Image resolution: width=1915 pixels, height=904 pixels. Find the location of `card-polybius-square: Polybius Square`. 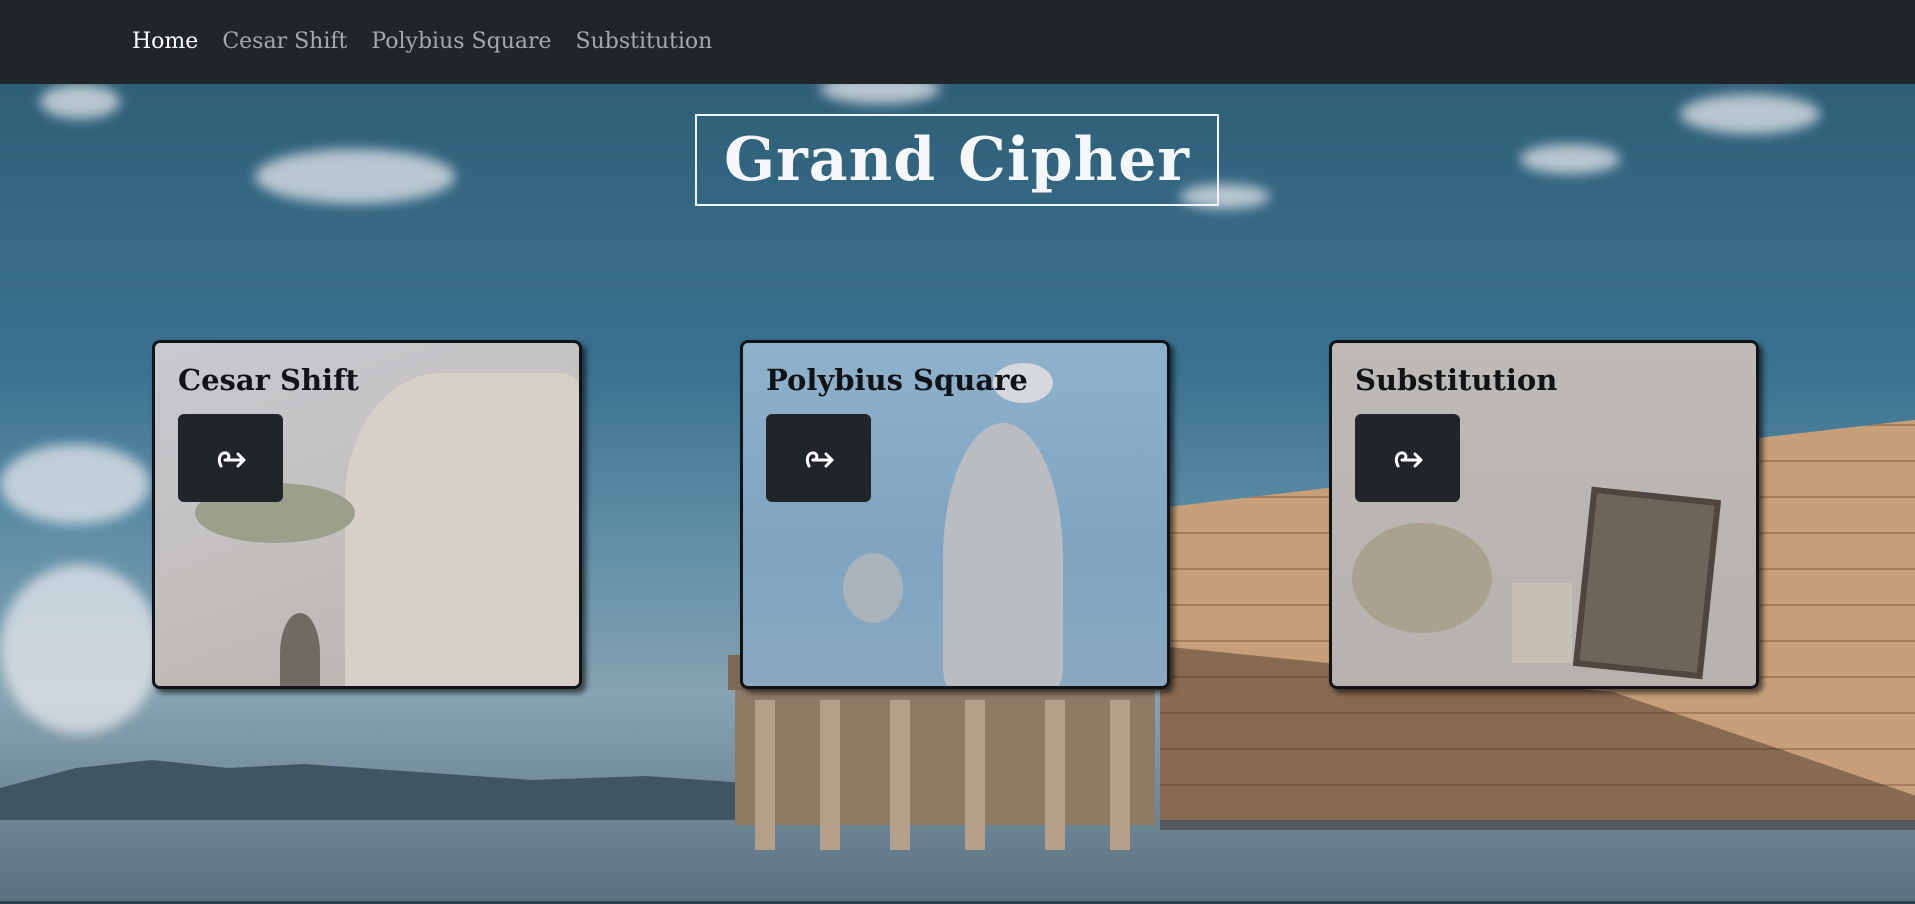

card-polybius-square: Polybius Square is located at coordinates (955, 514).